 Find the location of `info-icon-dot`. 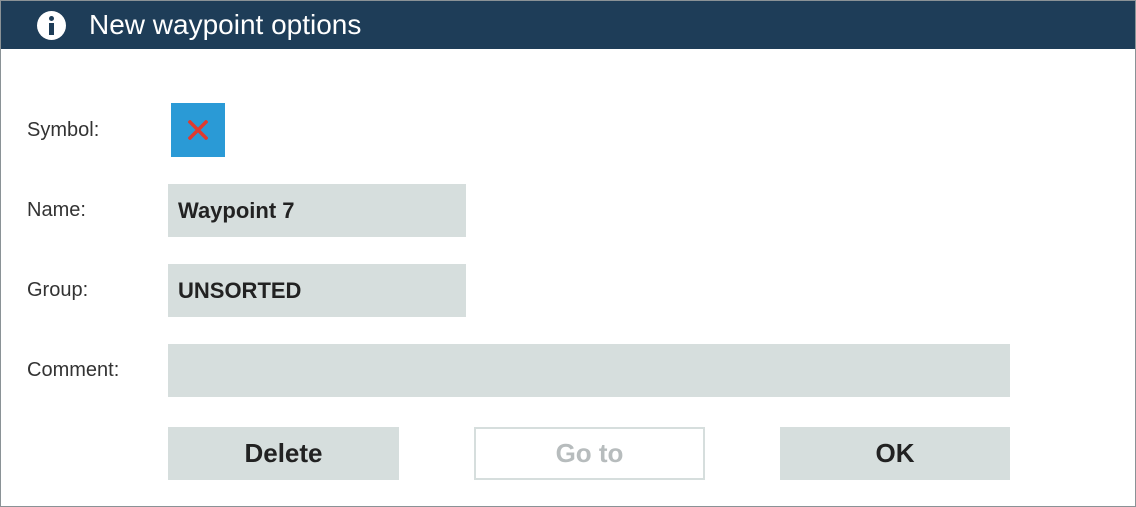

info-icon-dot is located at coordinates (51, 18).